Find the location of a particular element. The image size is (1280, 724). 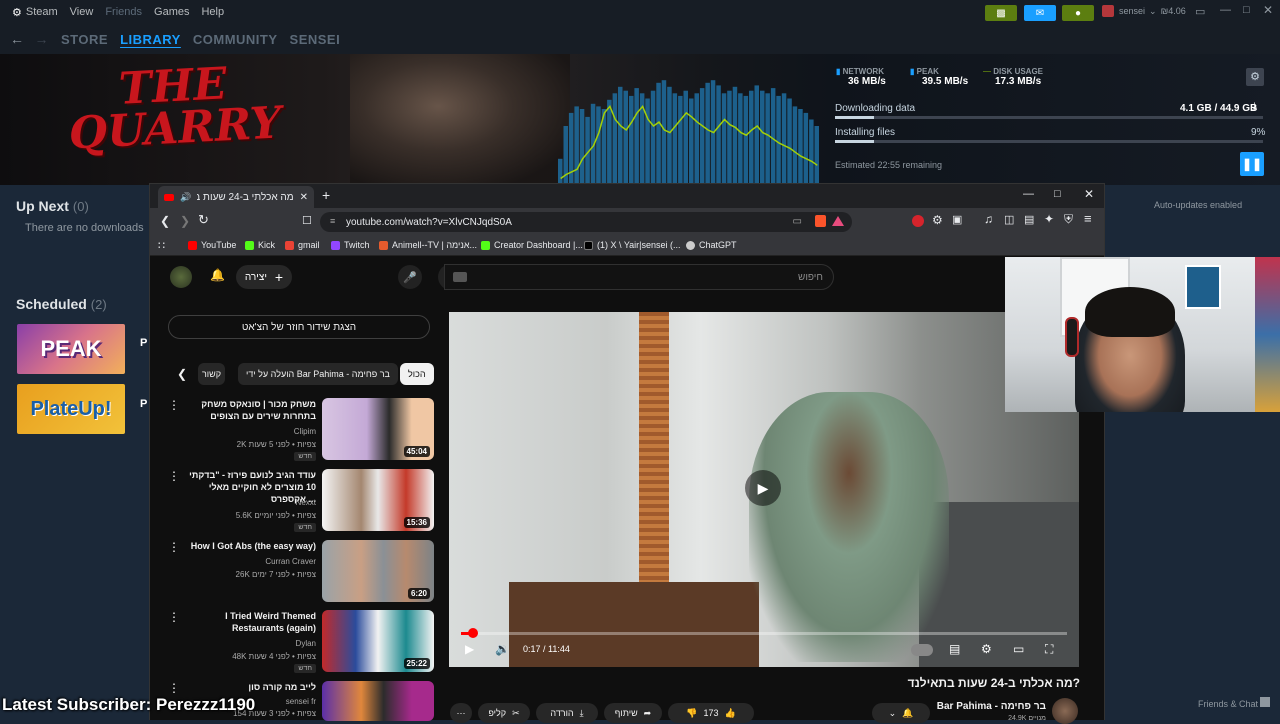

apps-grid-icon: ∷ is located at coordinates (161, 245).